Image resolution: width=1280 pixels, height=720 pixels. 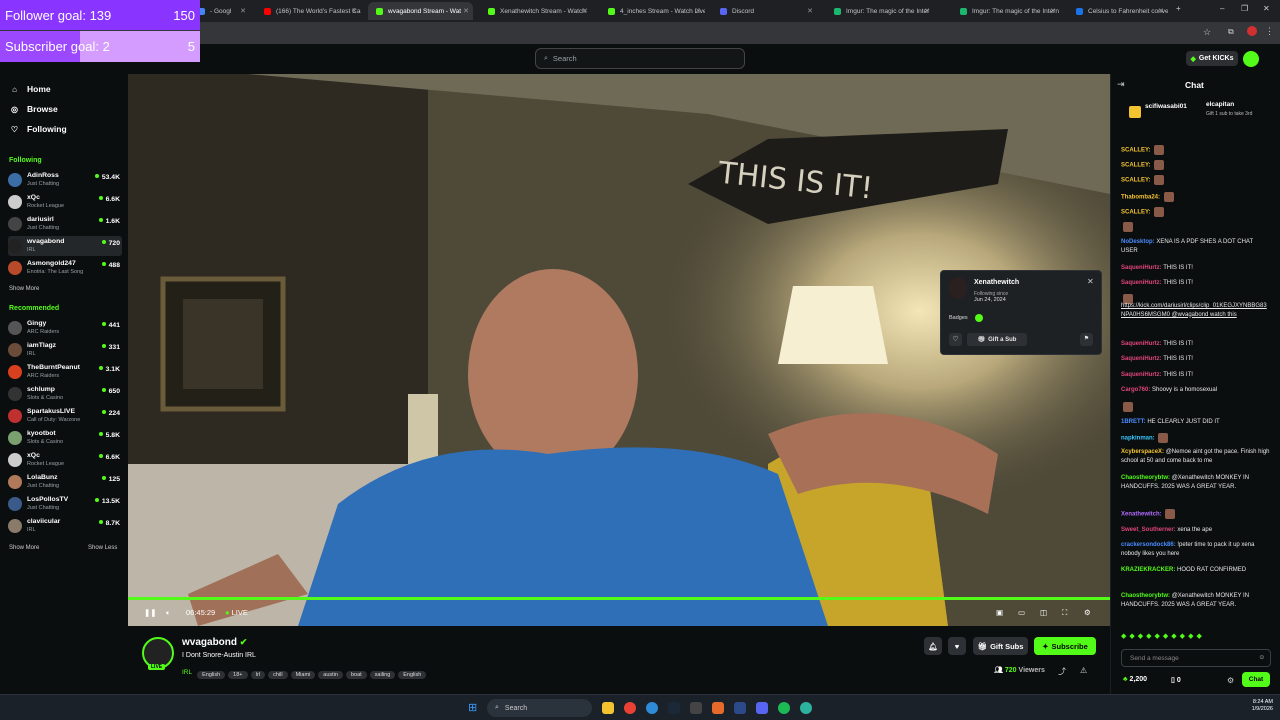 What do you see at coordinates (619, 598) in the screenshot?
I see `video-progress-bar` at bounding box center [619, 598].